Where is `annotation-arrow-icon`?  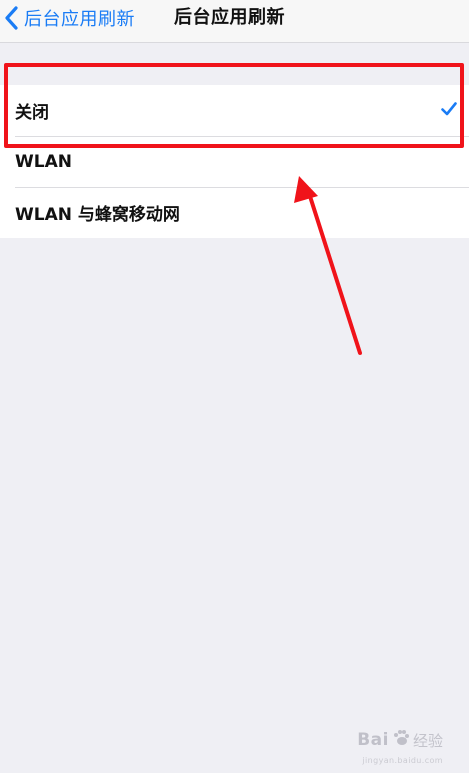
annotation-arrow-icon is located at coordinates (328, 265).